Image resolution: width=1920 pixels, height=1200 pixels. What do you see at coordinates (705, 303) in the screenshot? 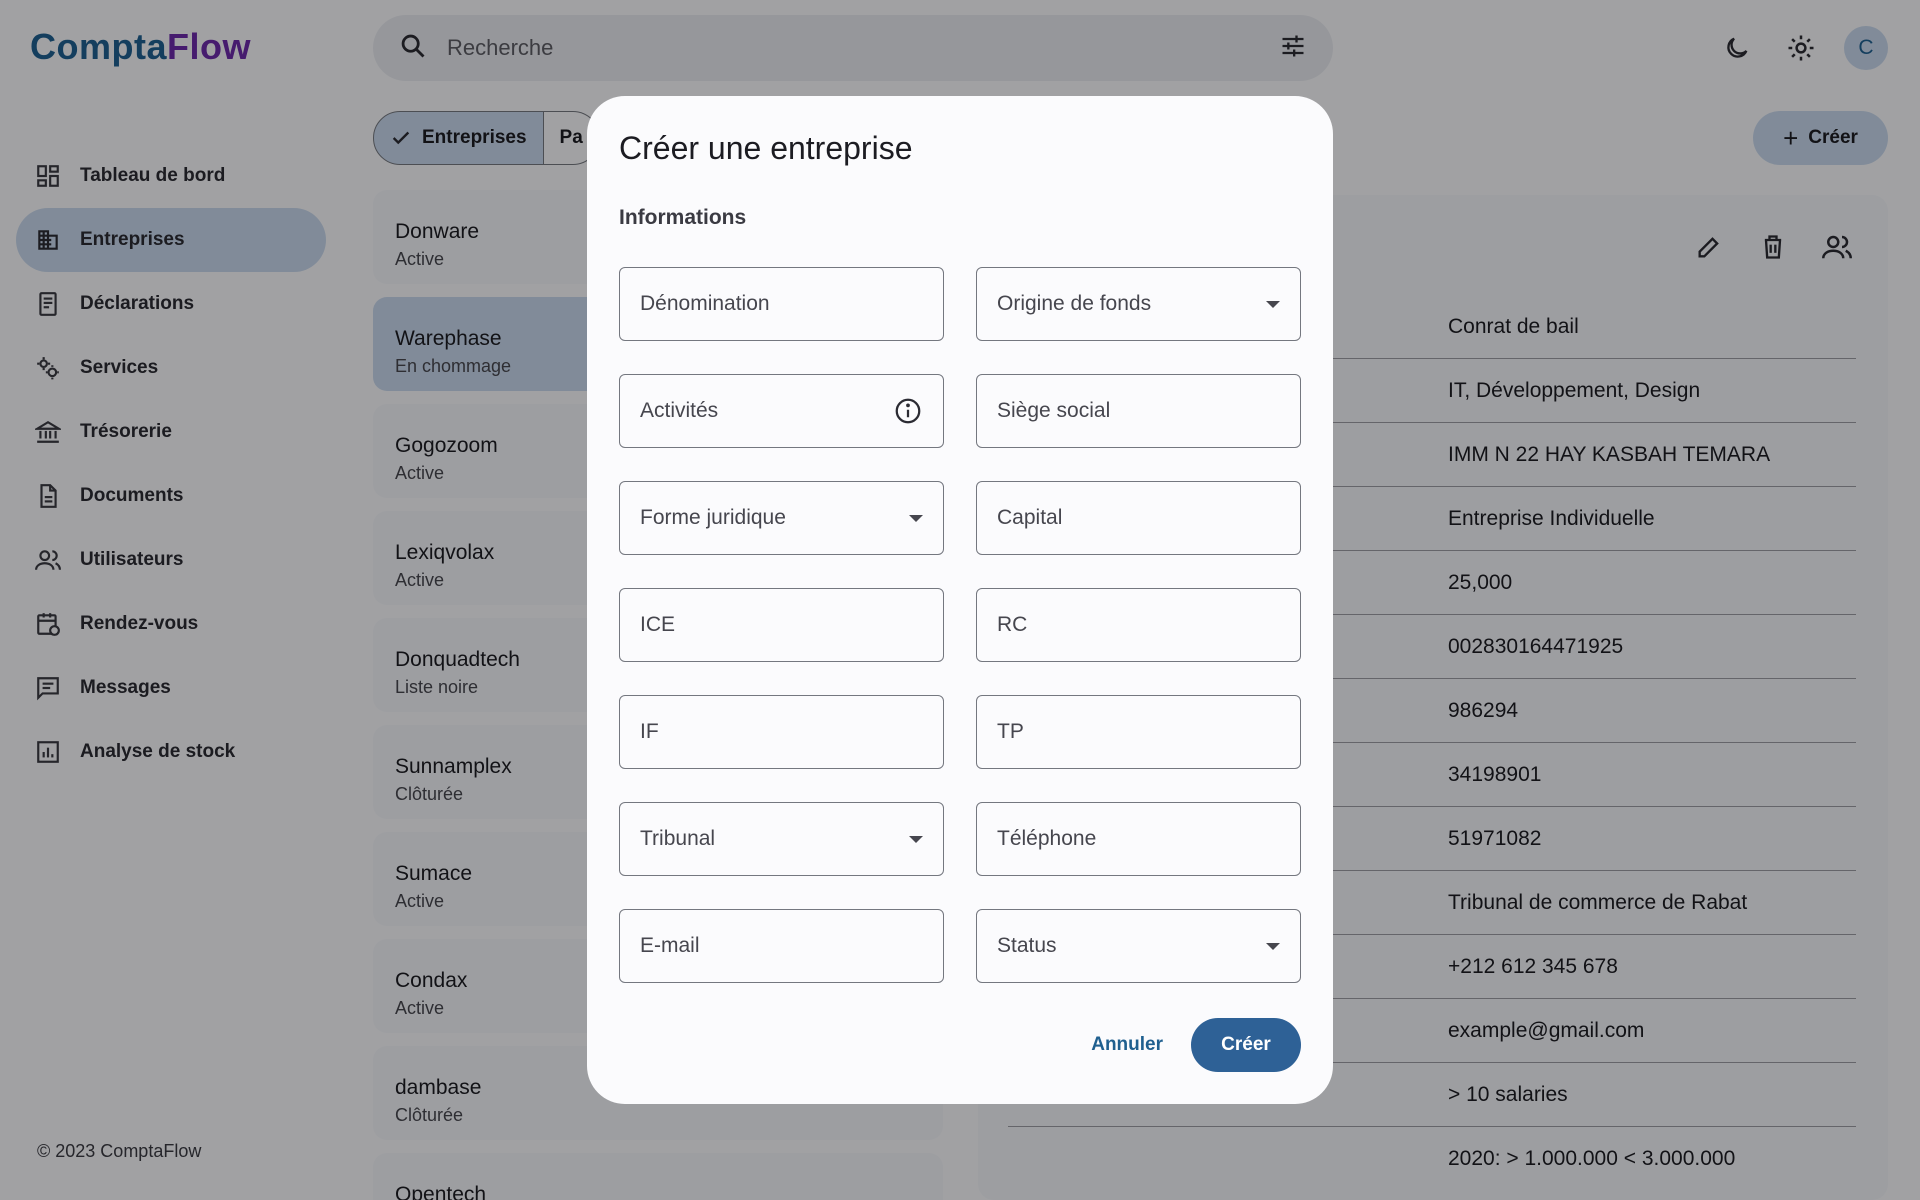
I see `field-label: Dénomination` at bounding box center [705, 303].